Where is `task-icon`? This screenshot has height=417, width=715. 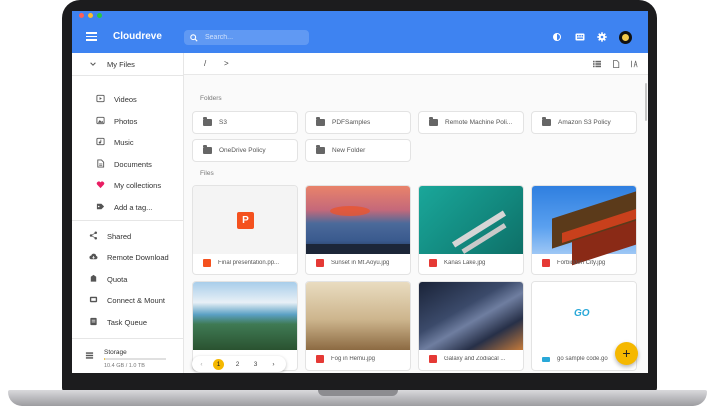
task-icon is located at coordinates (93, 321).